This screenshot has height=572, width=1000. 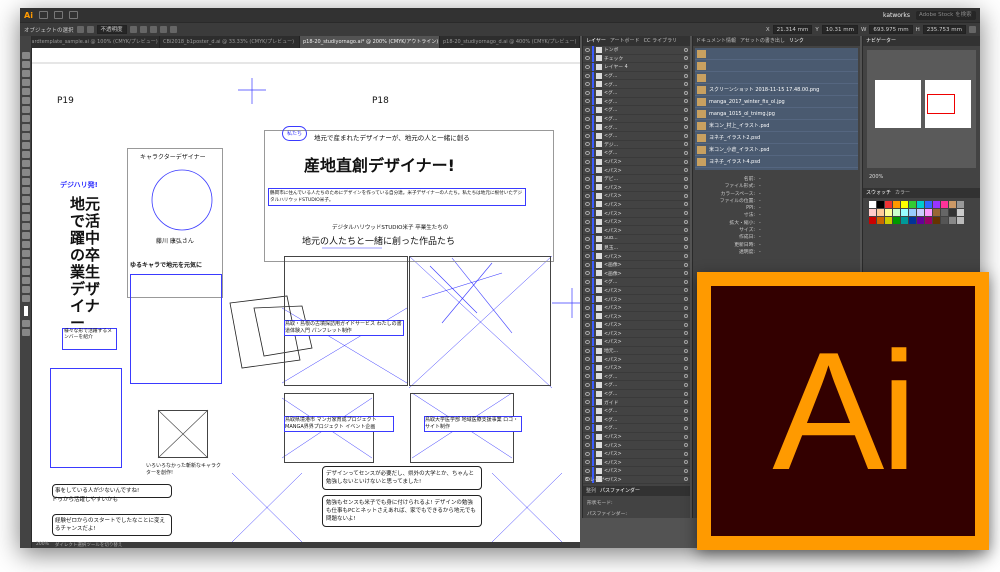 I want to click on rotate-tool-icon, so click(x=25, y=163).